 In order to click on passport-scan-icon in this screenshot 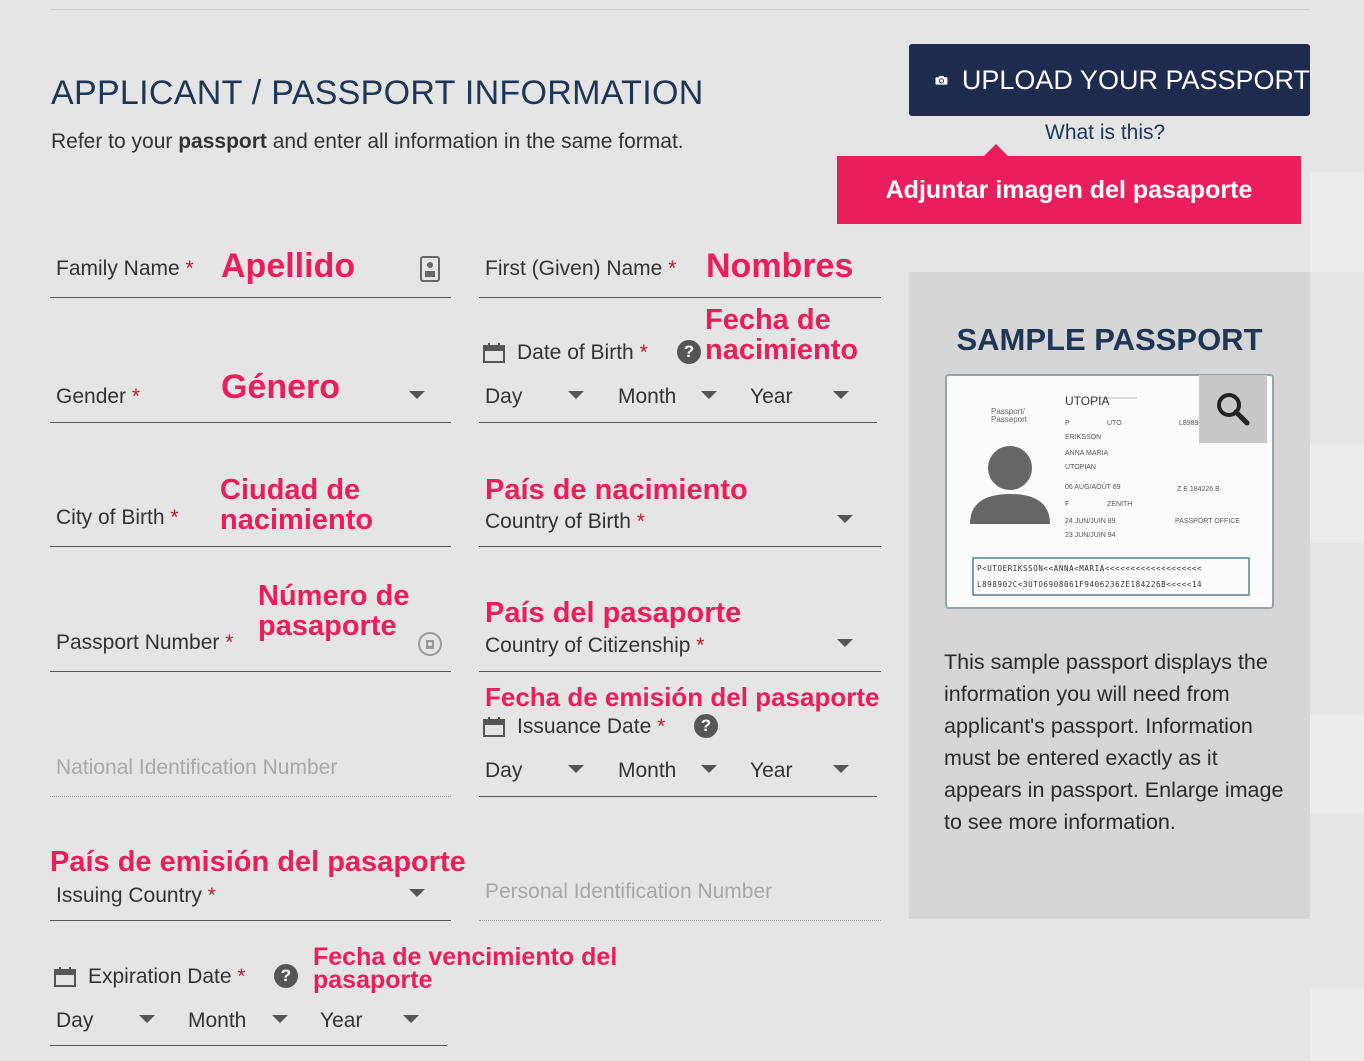, I will do `click(430, 644)`.